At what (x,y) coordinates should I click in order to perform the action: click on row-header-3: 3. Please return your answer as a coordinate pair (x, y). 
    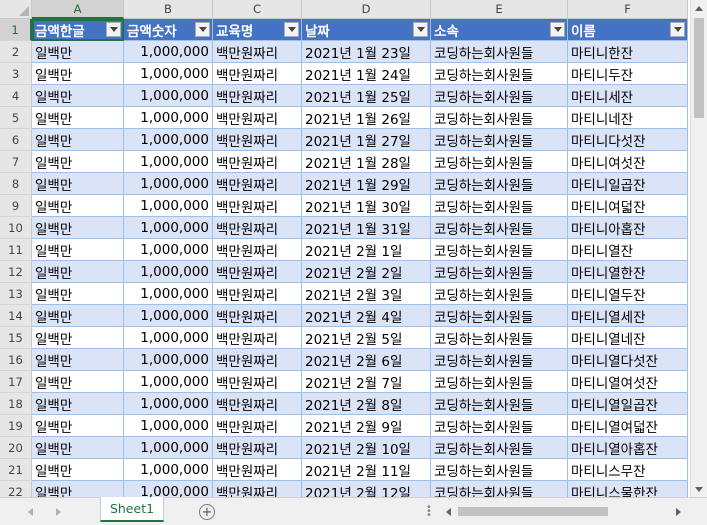
    Looking at the image, I should click on (16, 74).